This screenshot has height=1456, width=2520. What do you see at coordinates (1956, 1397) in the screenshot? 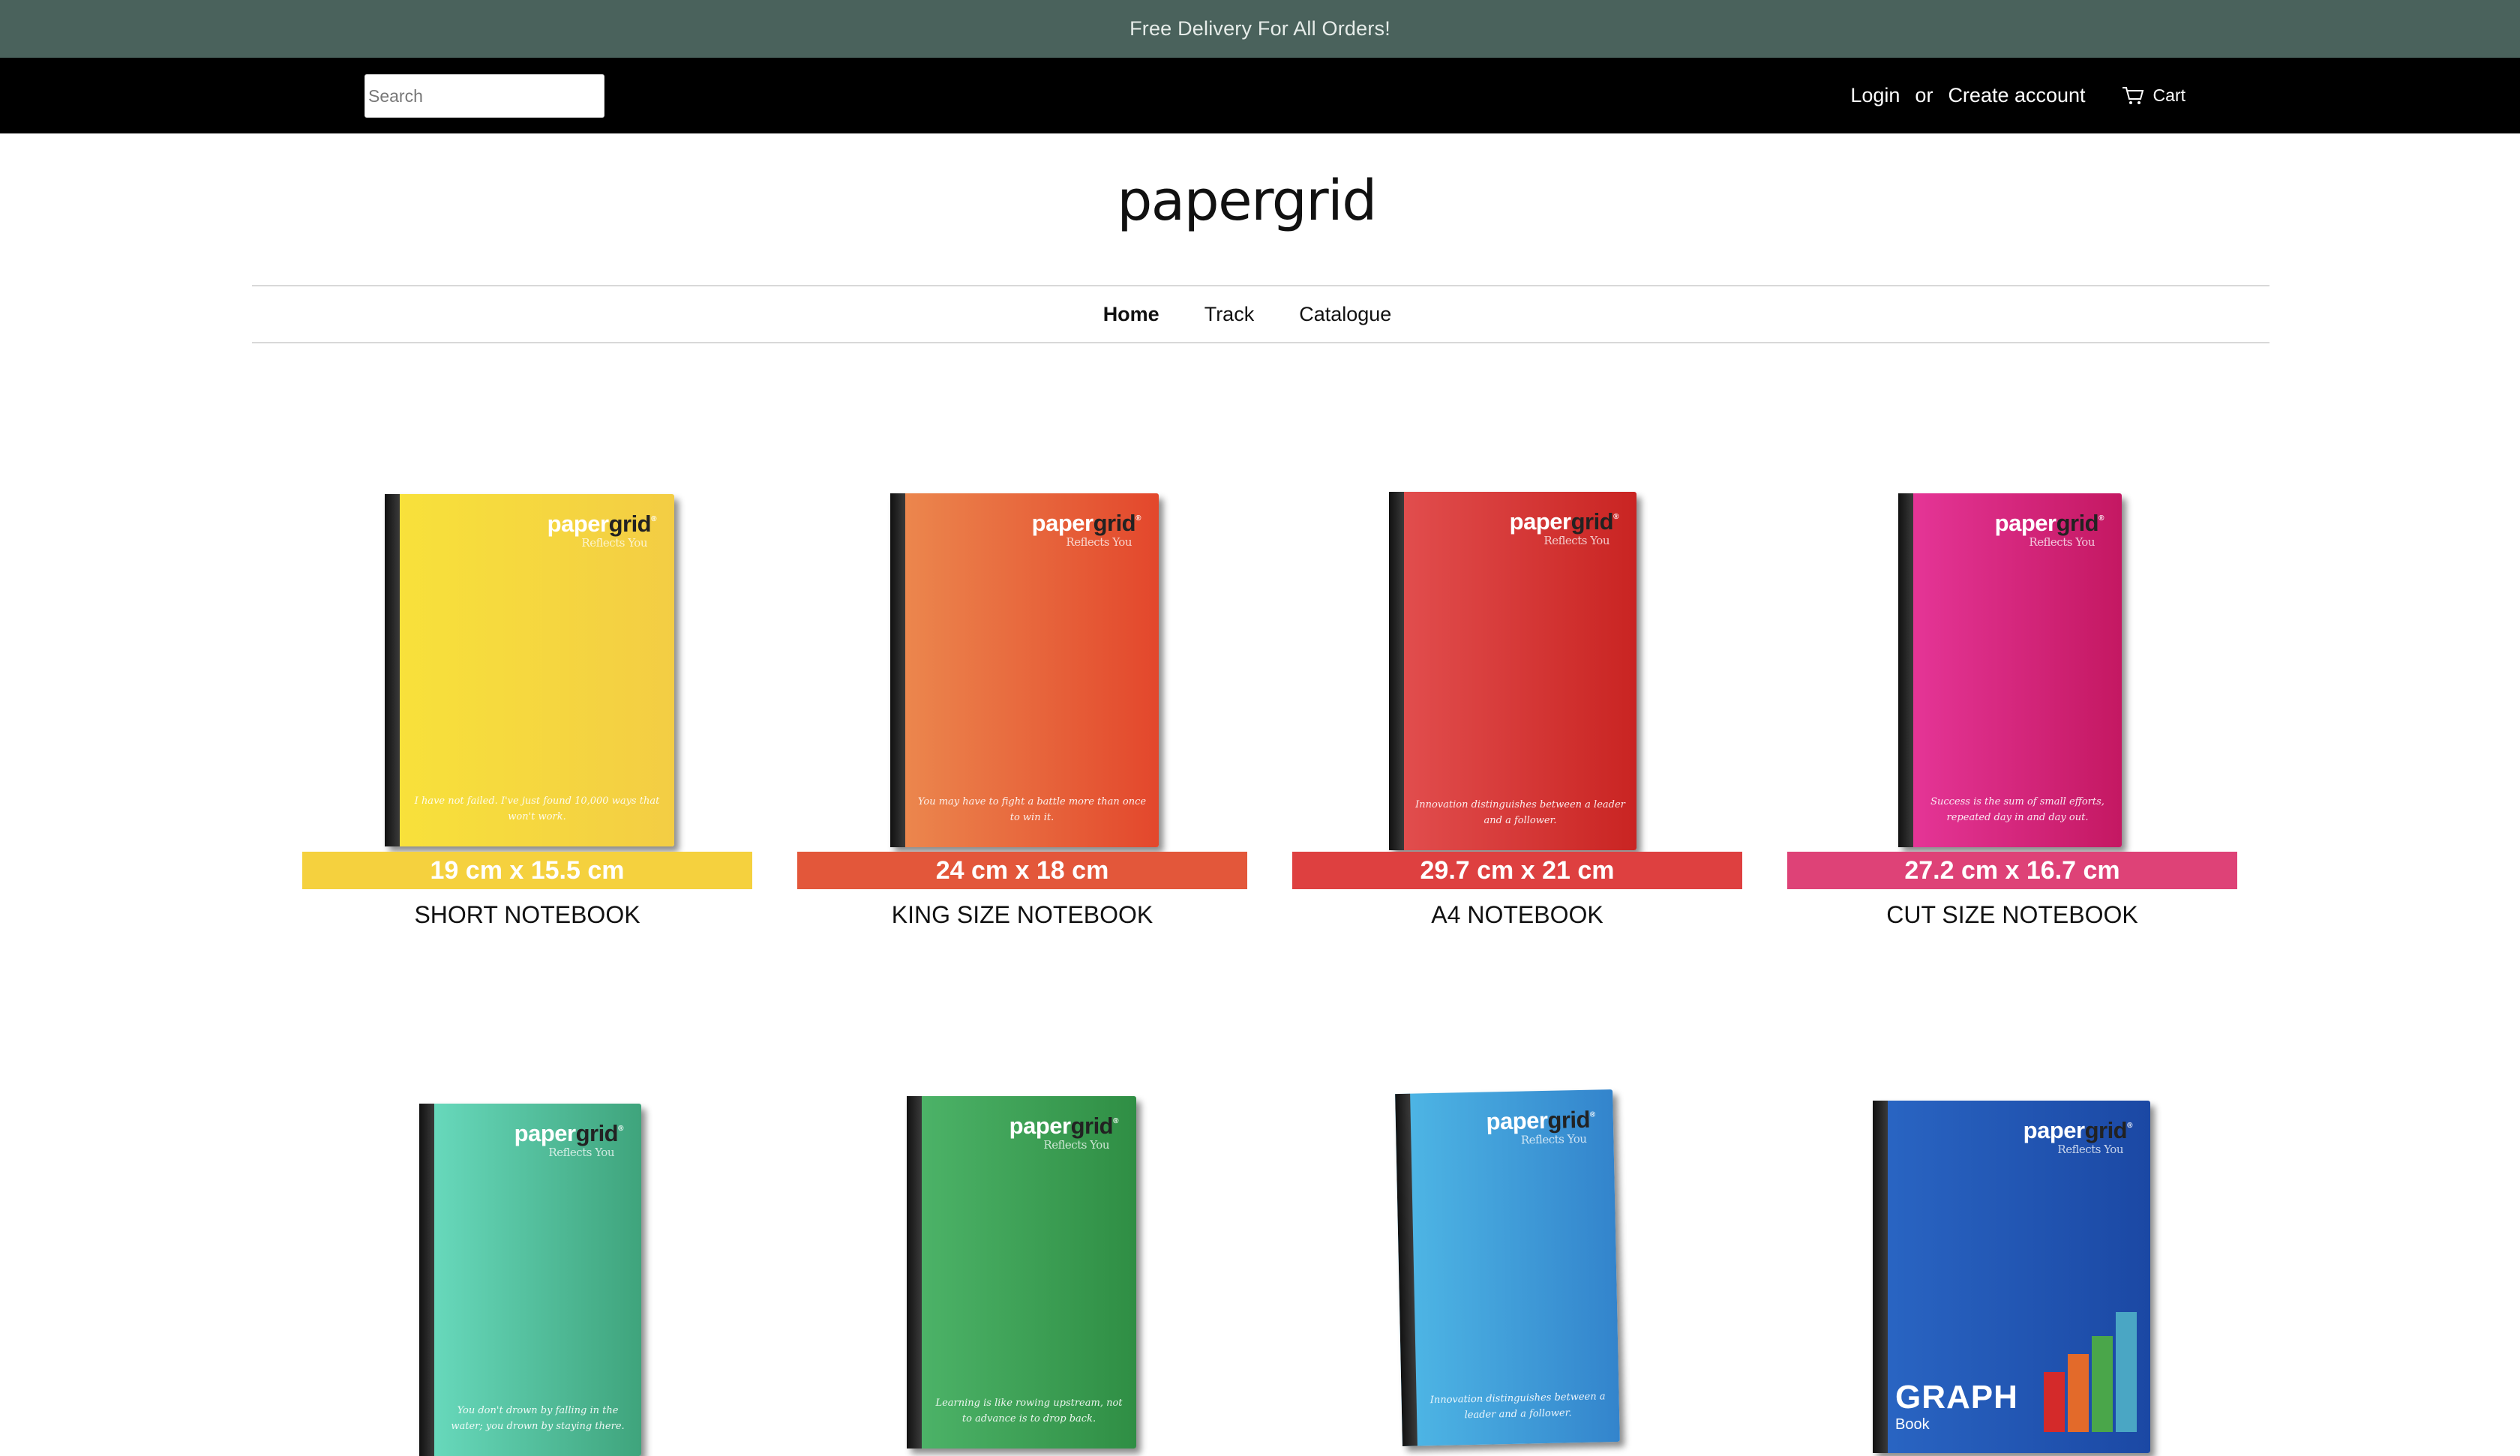
I see `graph-title: GRAPH` at bounding box center [1956, 1397].